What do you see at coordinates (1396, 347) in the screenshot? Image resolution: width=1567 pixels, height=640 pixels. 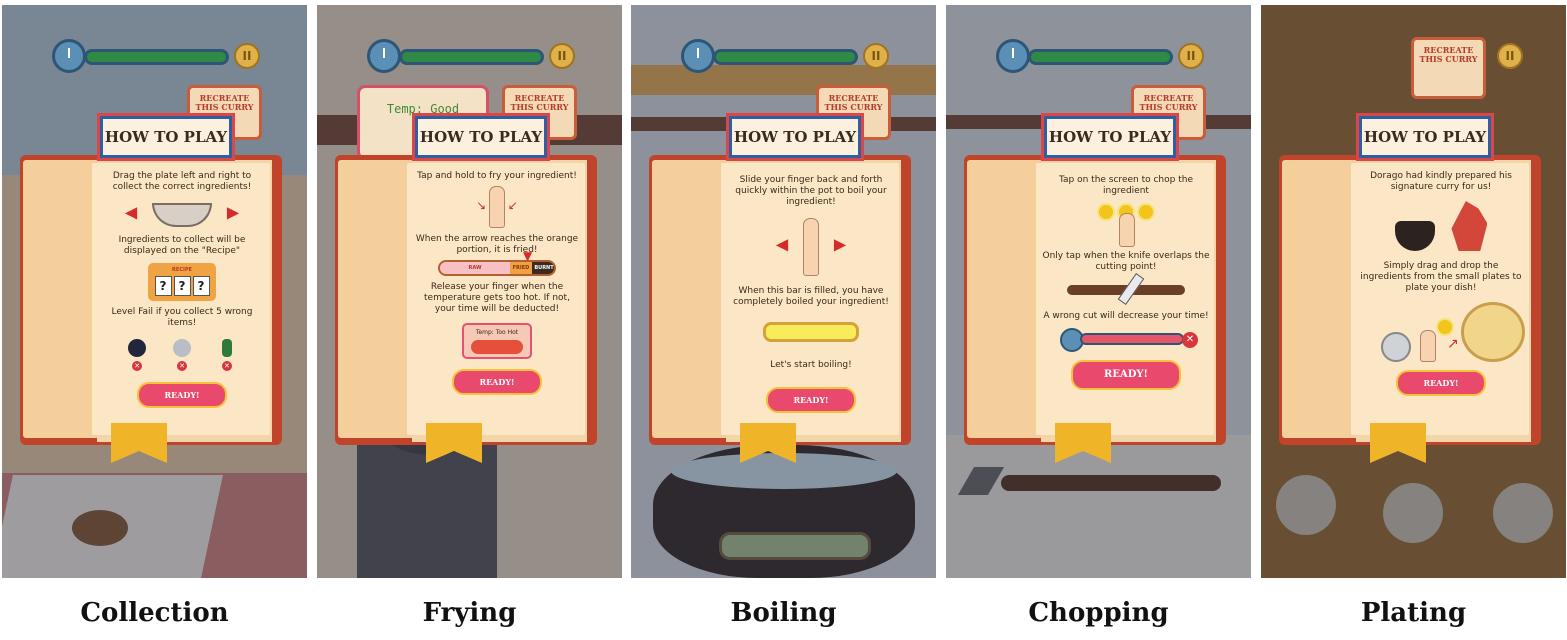 I see `small-plate-icon` at bounding box center [1396, 347].